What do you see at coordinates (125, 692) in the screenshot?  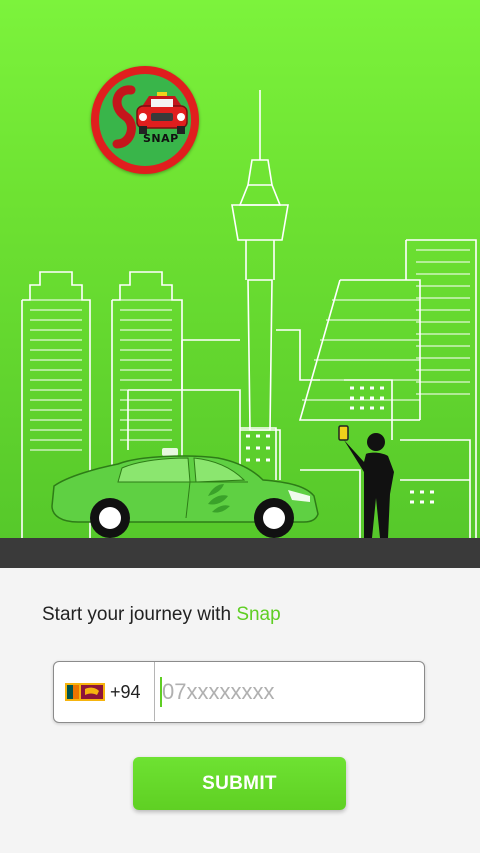 I see `country-code: +94` at bounding box center [125, 692].